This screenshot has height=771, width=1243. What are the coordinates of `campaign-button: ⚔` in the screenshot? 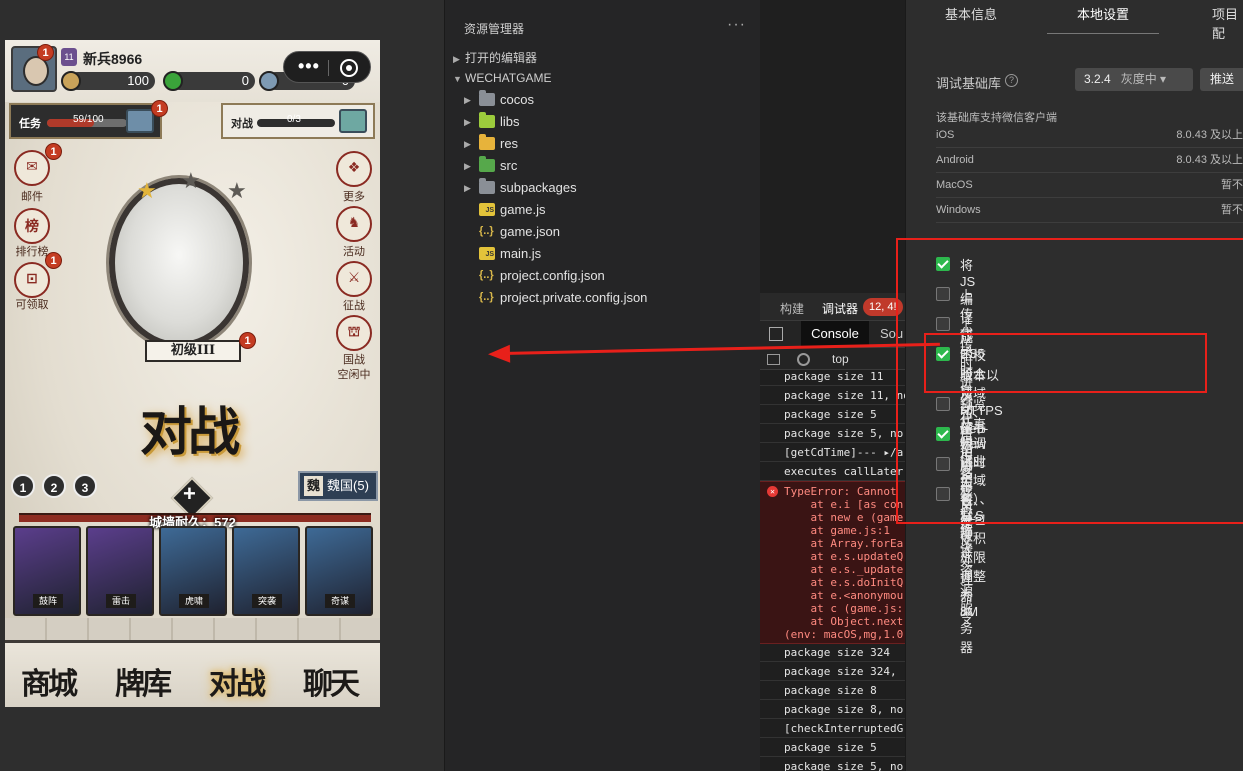 It's located at (354, 279).